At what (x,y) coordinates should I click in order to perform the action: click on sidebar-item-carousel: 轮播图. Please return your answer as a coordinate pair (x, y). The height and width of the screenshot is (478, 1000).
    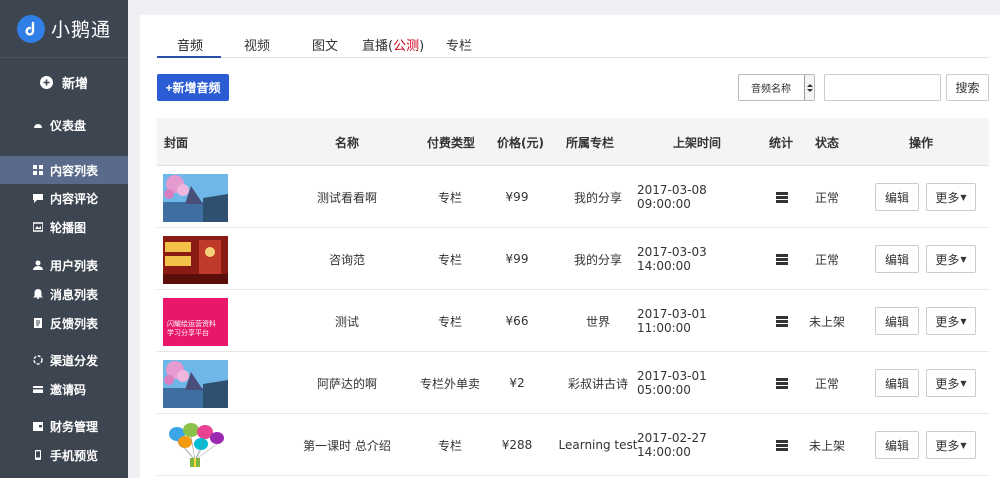
    Looking at the image, I should click on (64, 227).